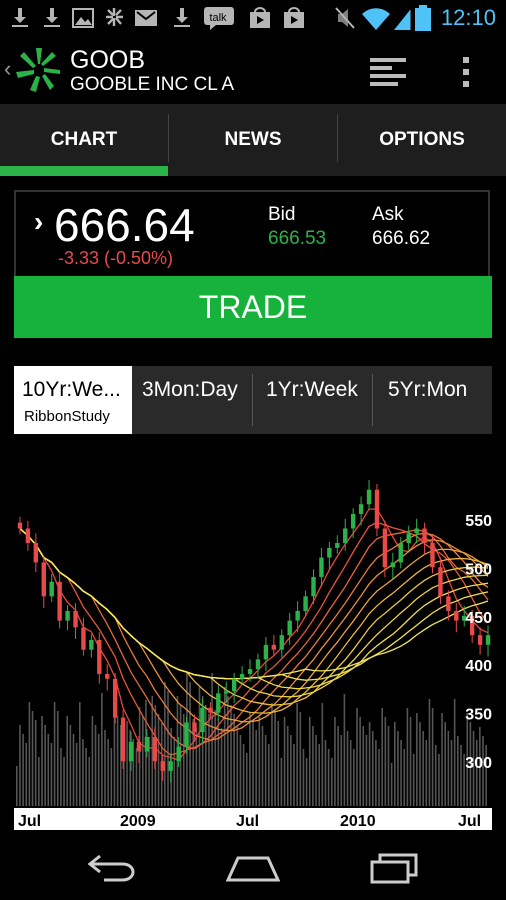  What do you see at coordinates (146, 18) in the screenshot?
I see `gmail-icon` at bounding box center [146, 18].